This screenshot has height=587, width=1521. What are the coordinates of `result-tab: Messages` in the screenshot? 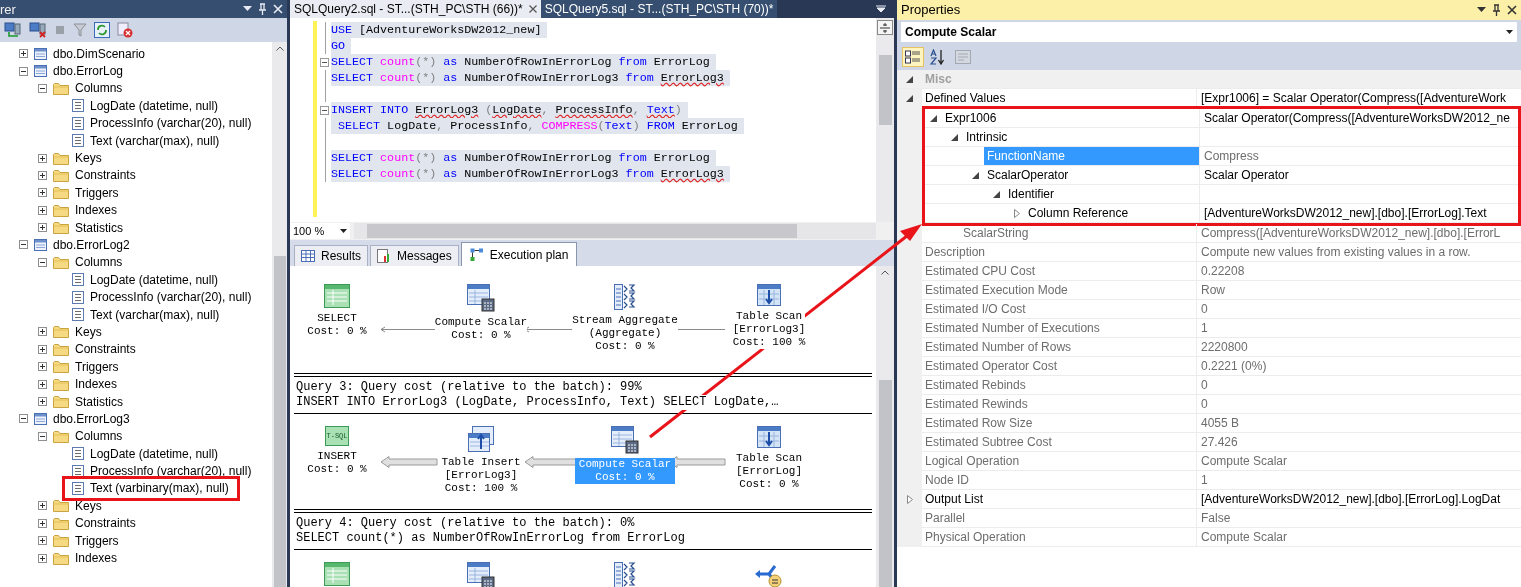 It's located at (414, 255).